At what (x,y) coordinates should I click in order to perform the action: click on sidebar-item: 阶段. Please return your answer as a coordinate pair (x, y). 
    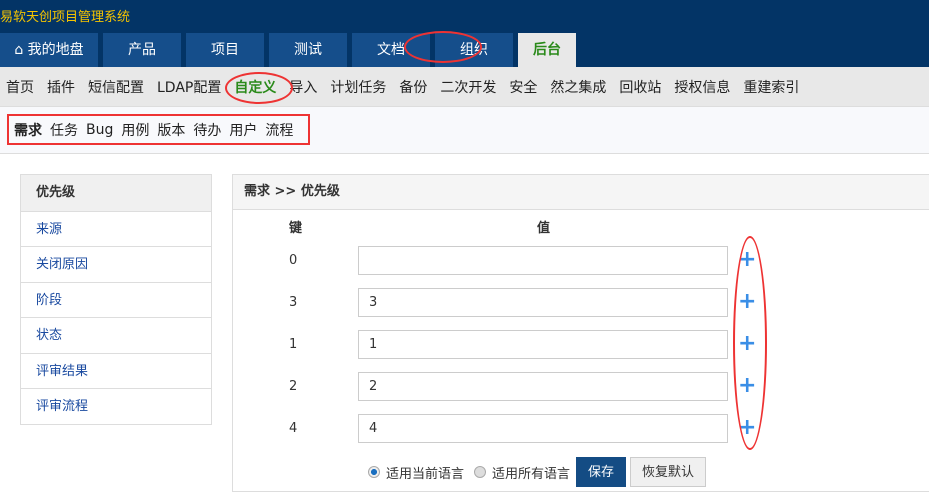
    Looking at the image, I should click on (116, 299).